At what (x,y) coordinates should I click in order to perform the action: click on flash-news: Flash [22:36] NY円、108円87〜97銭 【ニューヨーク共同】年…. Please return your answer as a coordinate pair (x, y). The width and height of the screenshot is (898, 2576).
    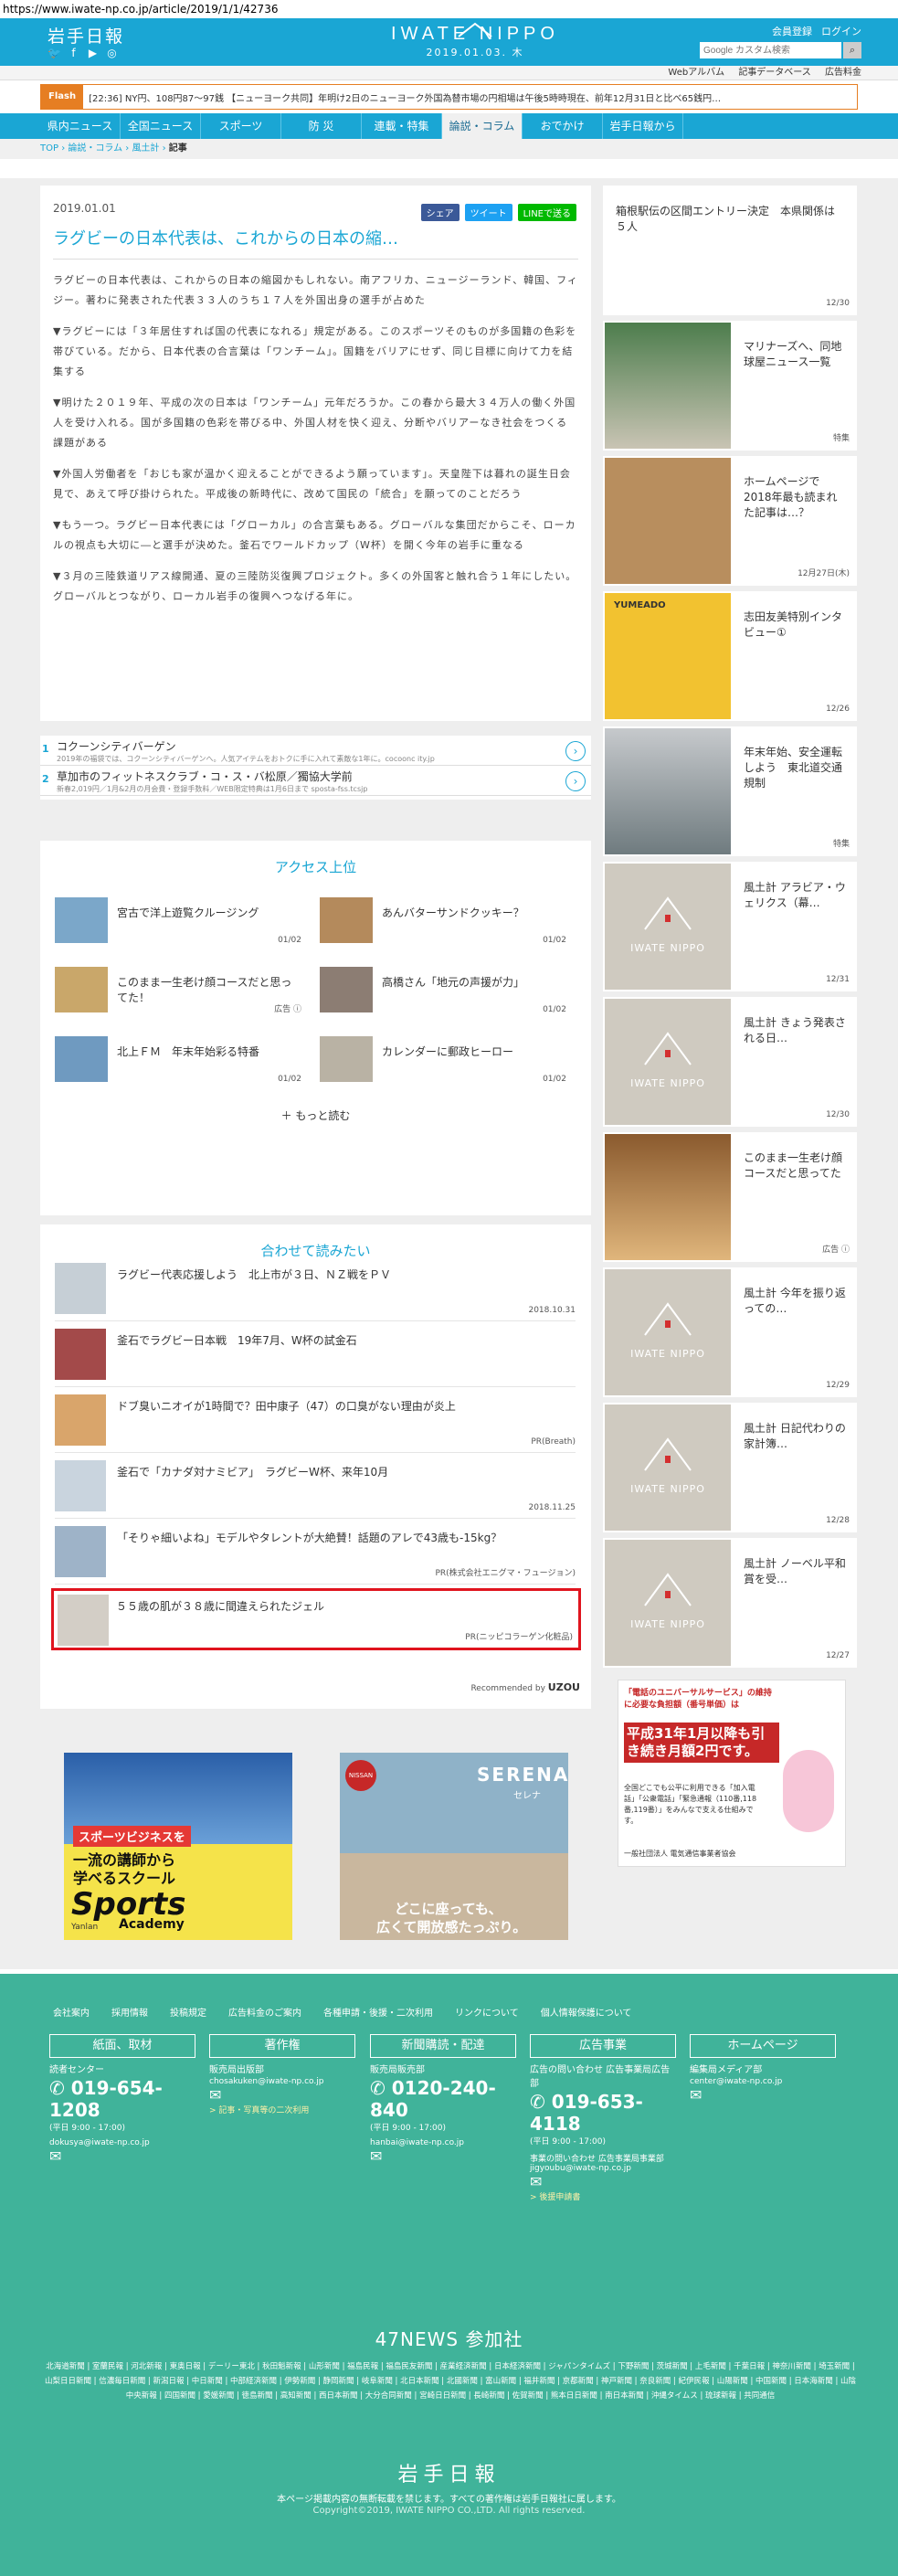
    Looking at the image, I should click on (449, 97).